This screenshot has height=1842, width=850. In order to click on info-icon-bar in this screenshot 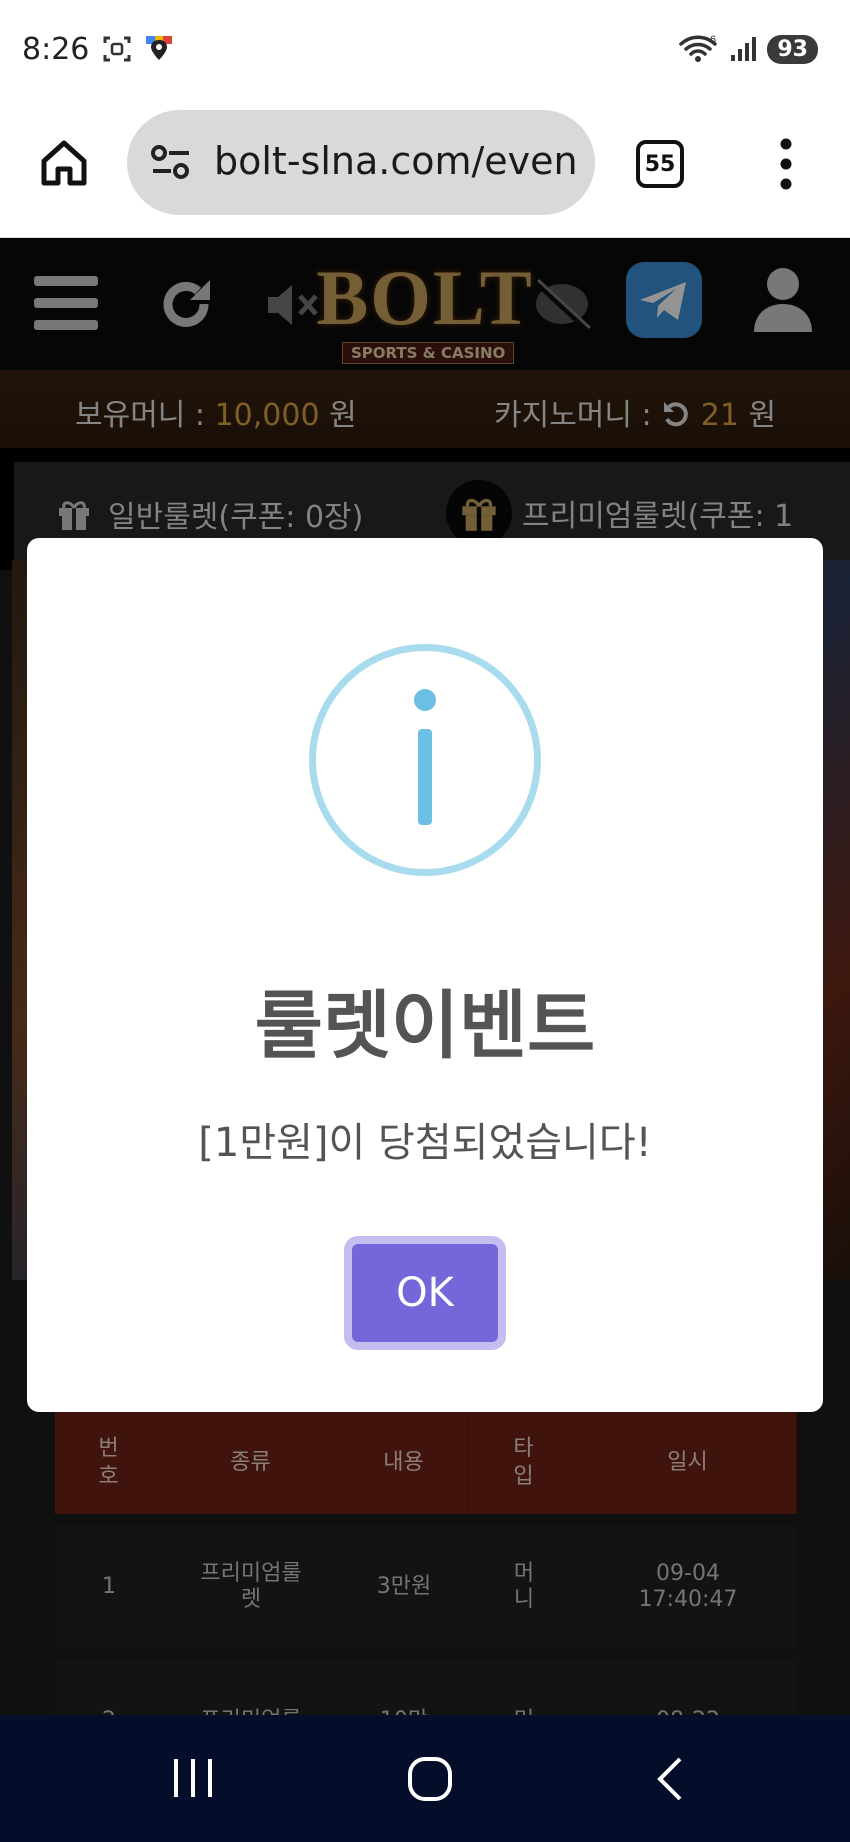, I will do `click(425, 777)`.